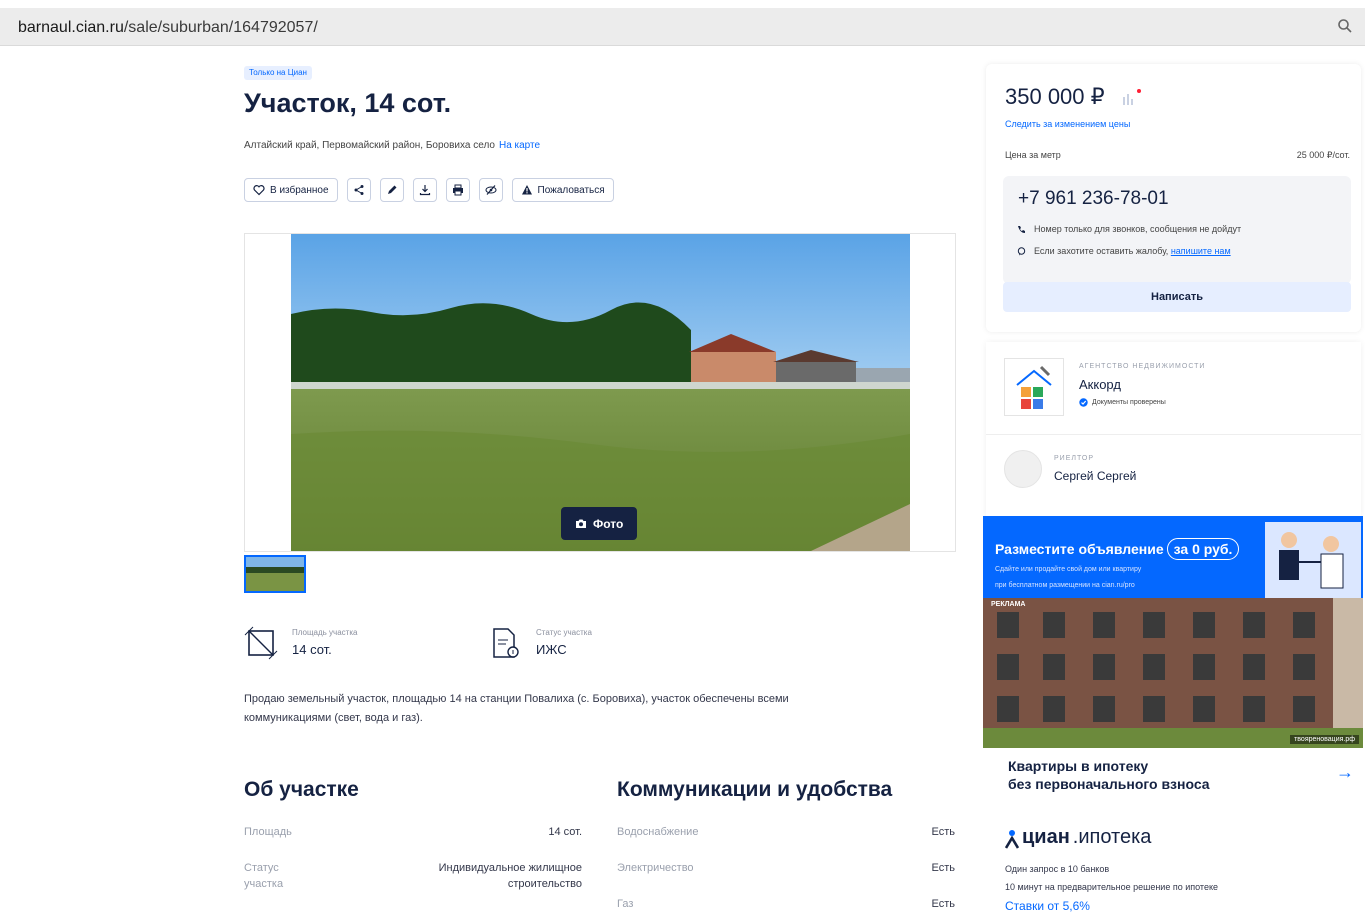 The width and height of the screenshot is (1365, 913). I want to click on param-key: Электричество, so click(655, 868).